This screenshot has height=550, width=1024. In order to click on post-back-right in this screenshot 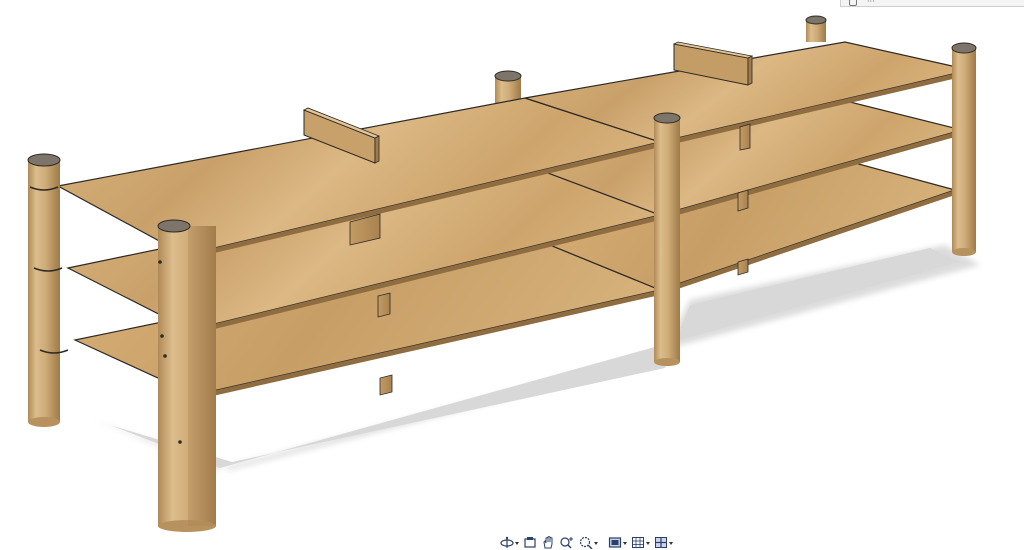, I will do `click(816, 28)`.